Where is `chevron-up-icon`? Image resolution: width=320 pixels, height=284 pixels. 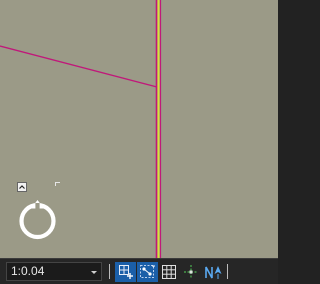 chevron-up-icon is located at coordinates (22, 187).